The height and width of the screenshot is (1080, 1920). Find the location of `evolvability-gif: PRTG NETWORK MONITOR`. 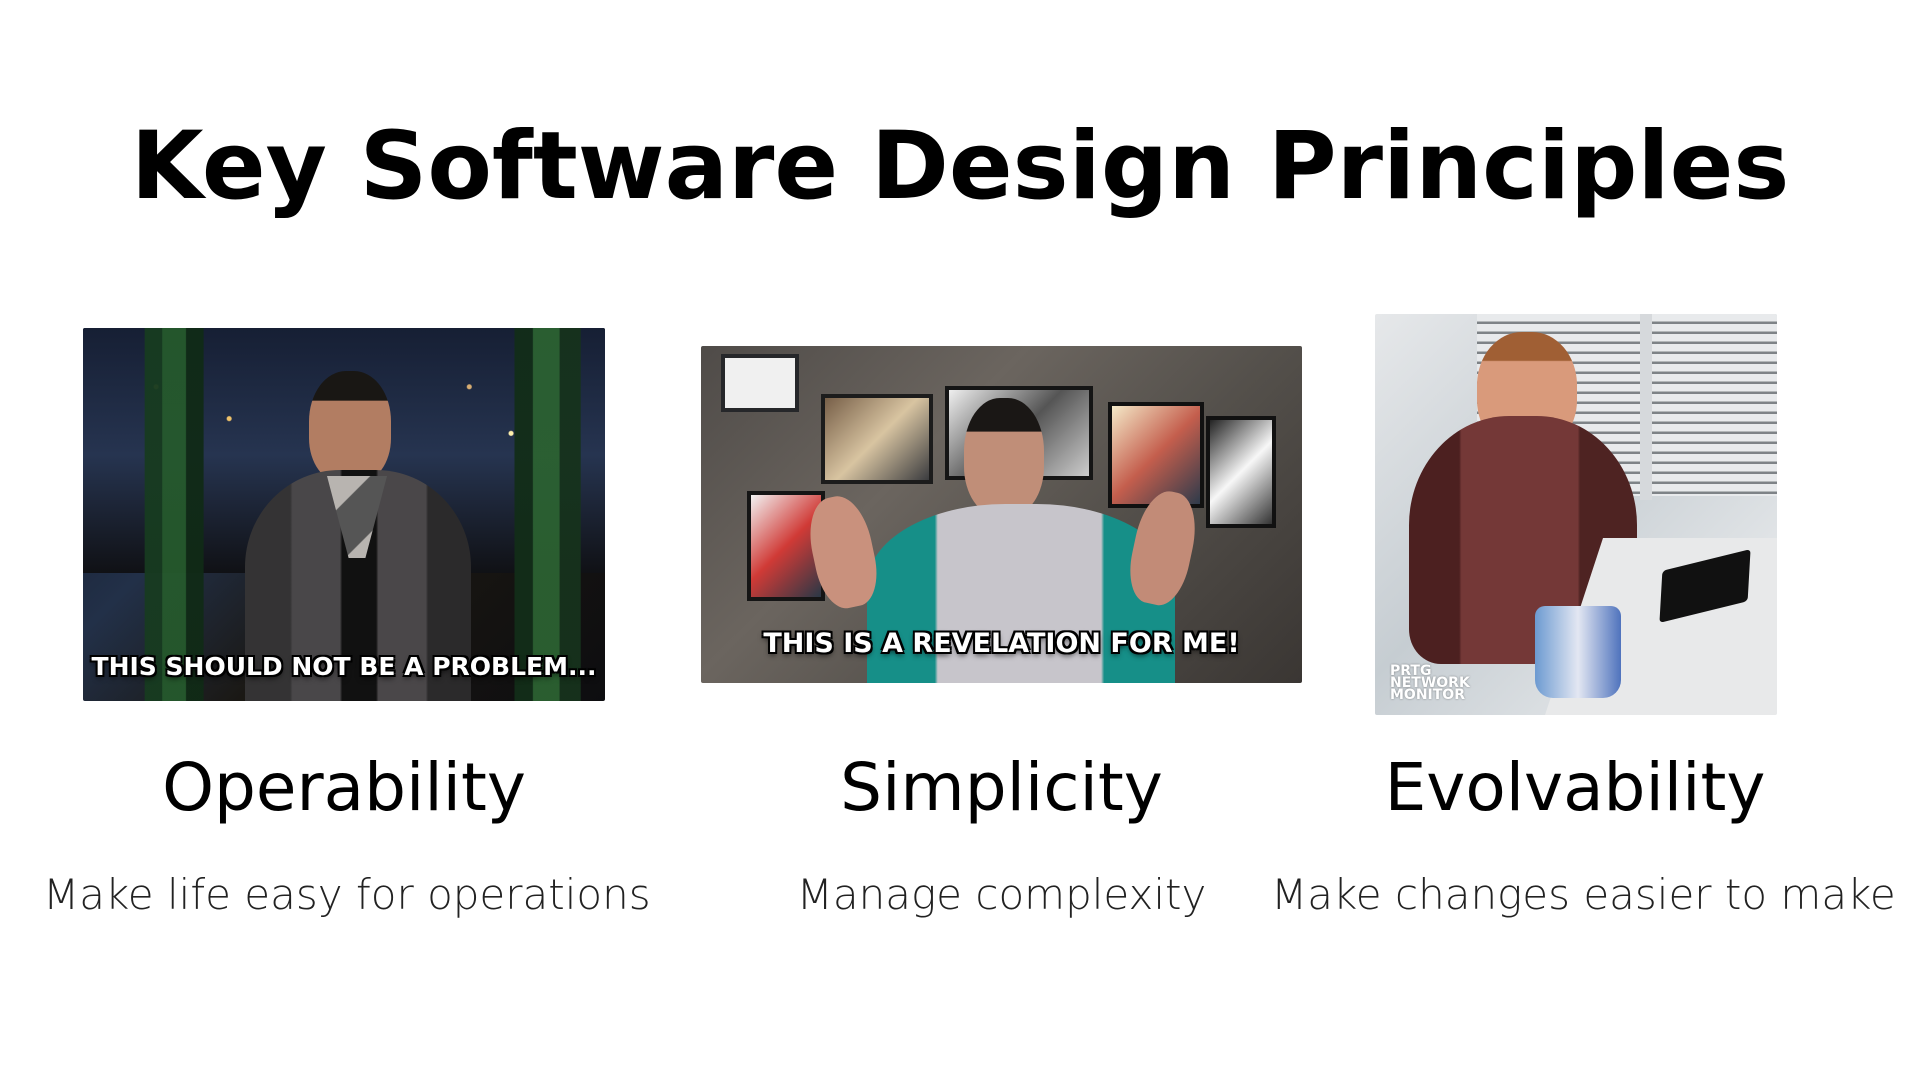

evolvability-gif: PRTG NETWORK MONITOR is located at coordinates (1576, 514).